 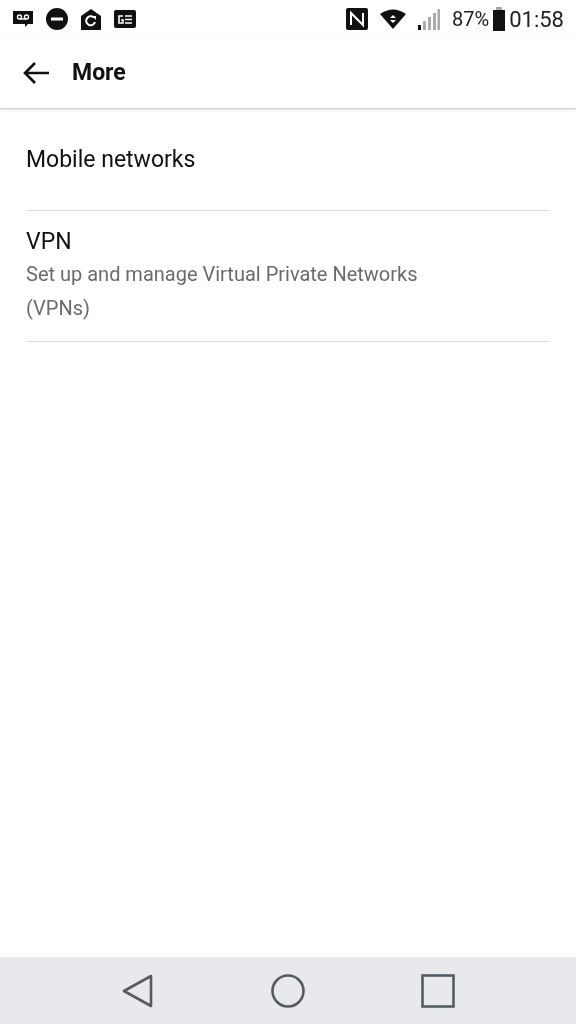 What do you see at coordinates (23, 19) in the screenshot?
I see `voicemail-icon` at bounding box center [23, 19].